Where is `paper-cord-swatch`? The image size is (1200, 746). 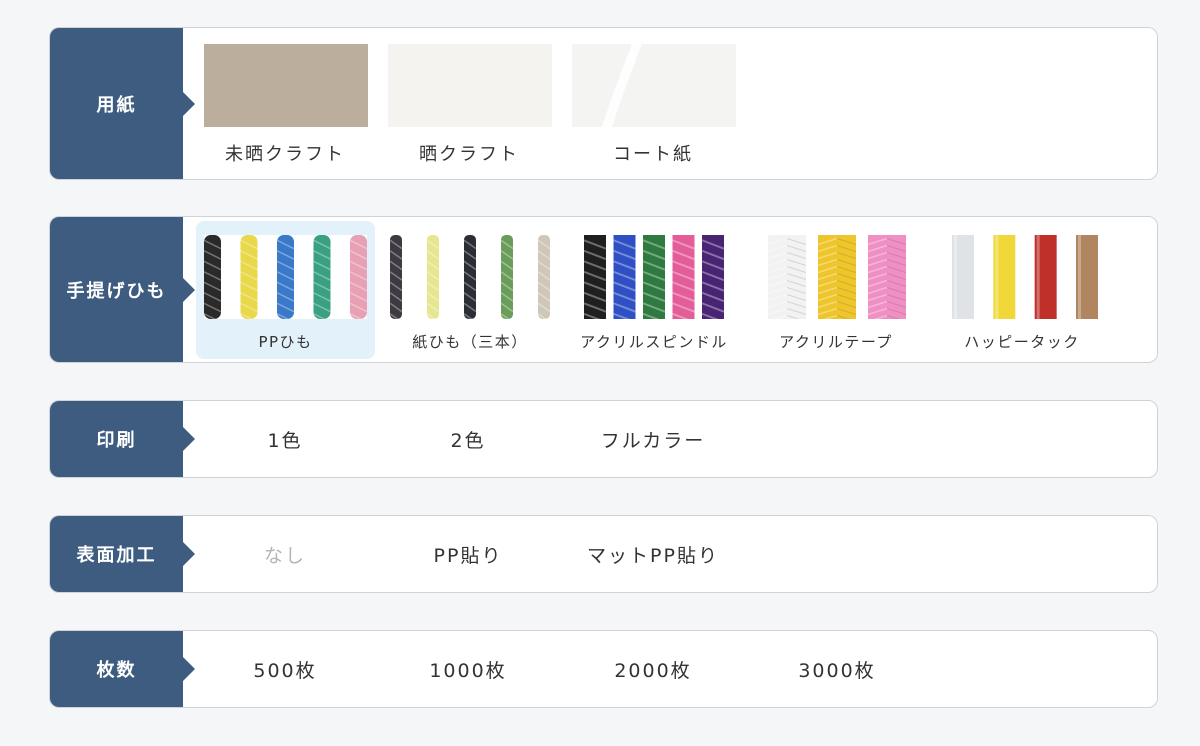
paper-cord-swatch is located at coordinates (470, 277).